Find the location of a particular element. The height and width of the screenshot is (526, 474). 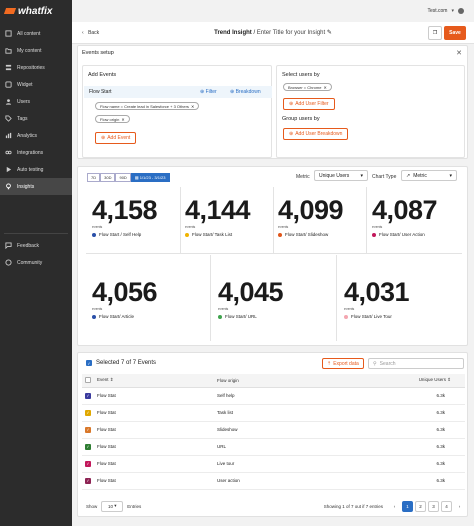

sidebar-item-integrations: Integrations is located at coordinates (36, 152).